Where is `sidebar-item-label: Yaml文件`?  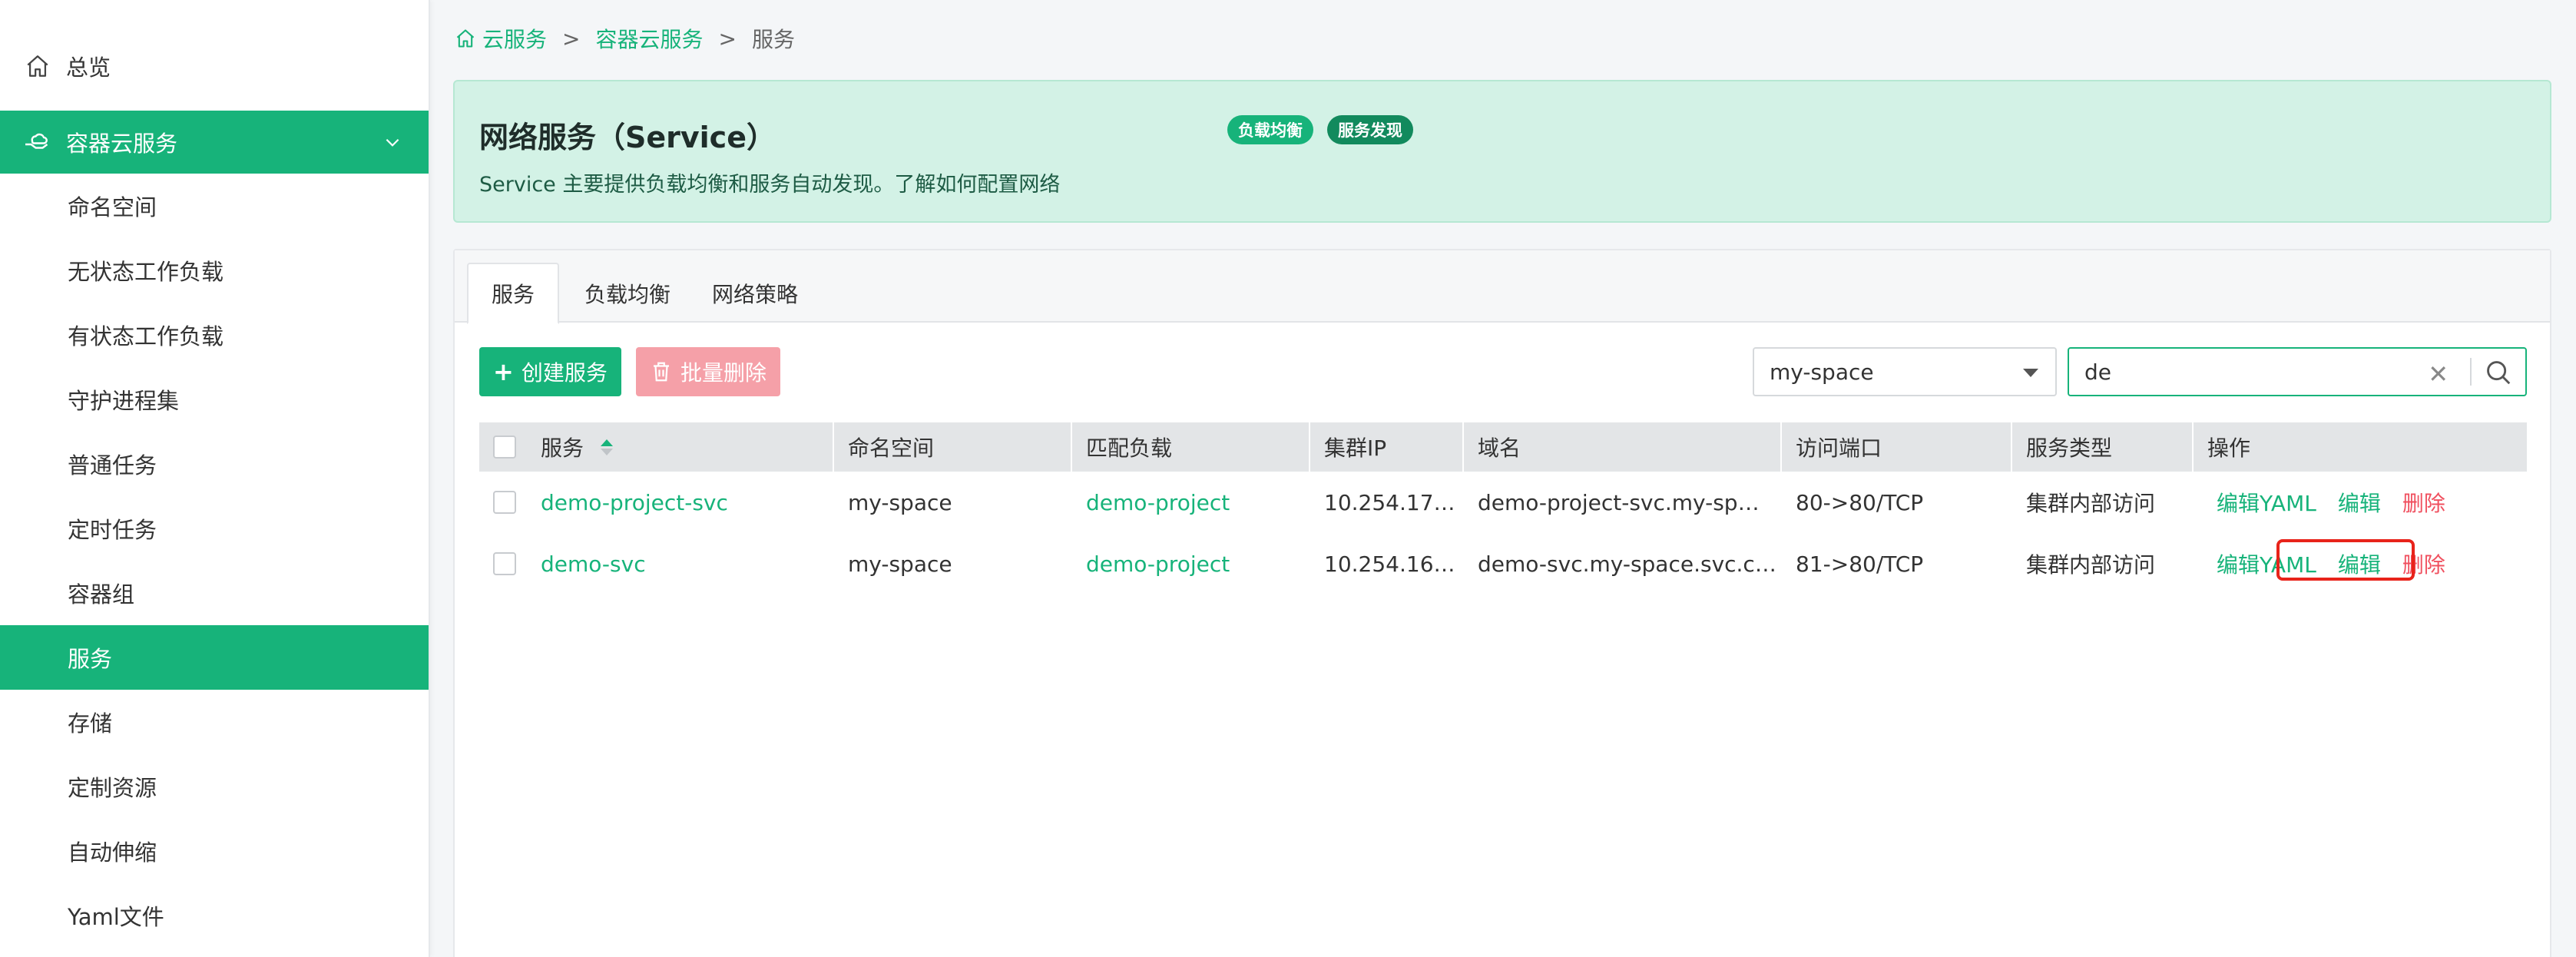
sidebar-item-label: Yaml文件 is located at coordinates (116, 917).